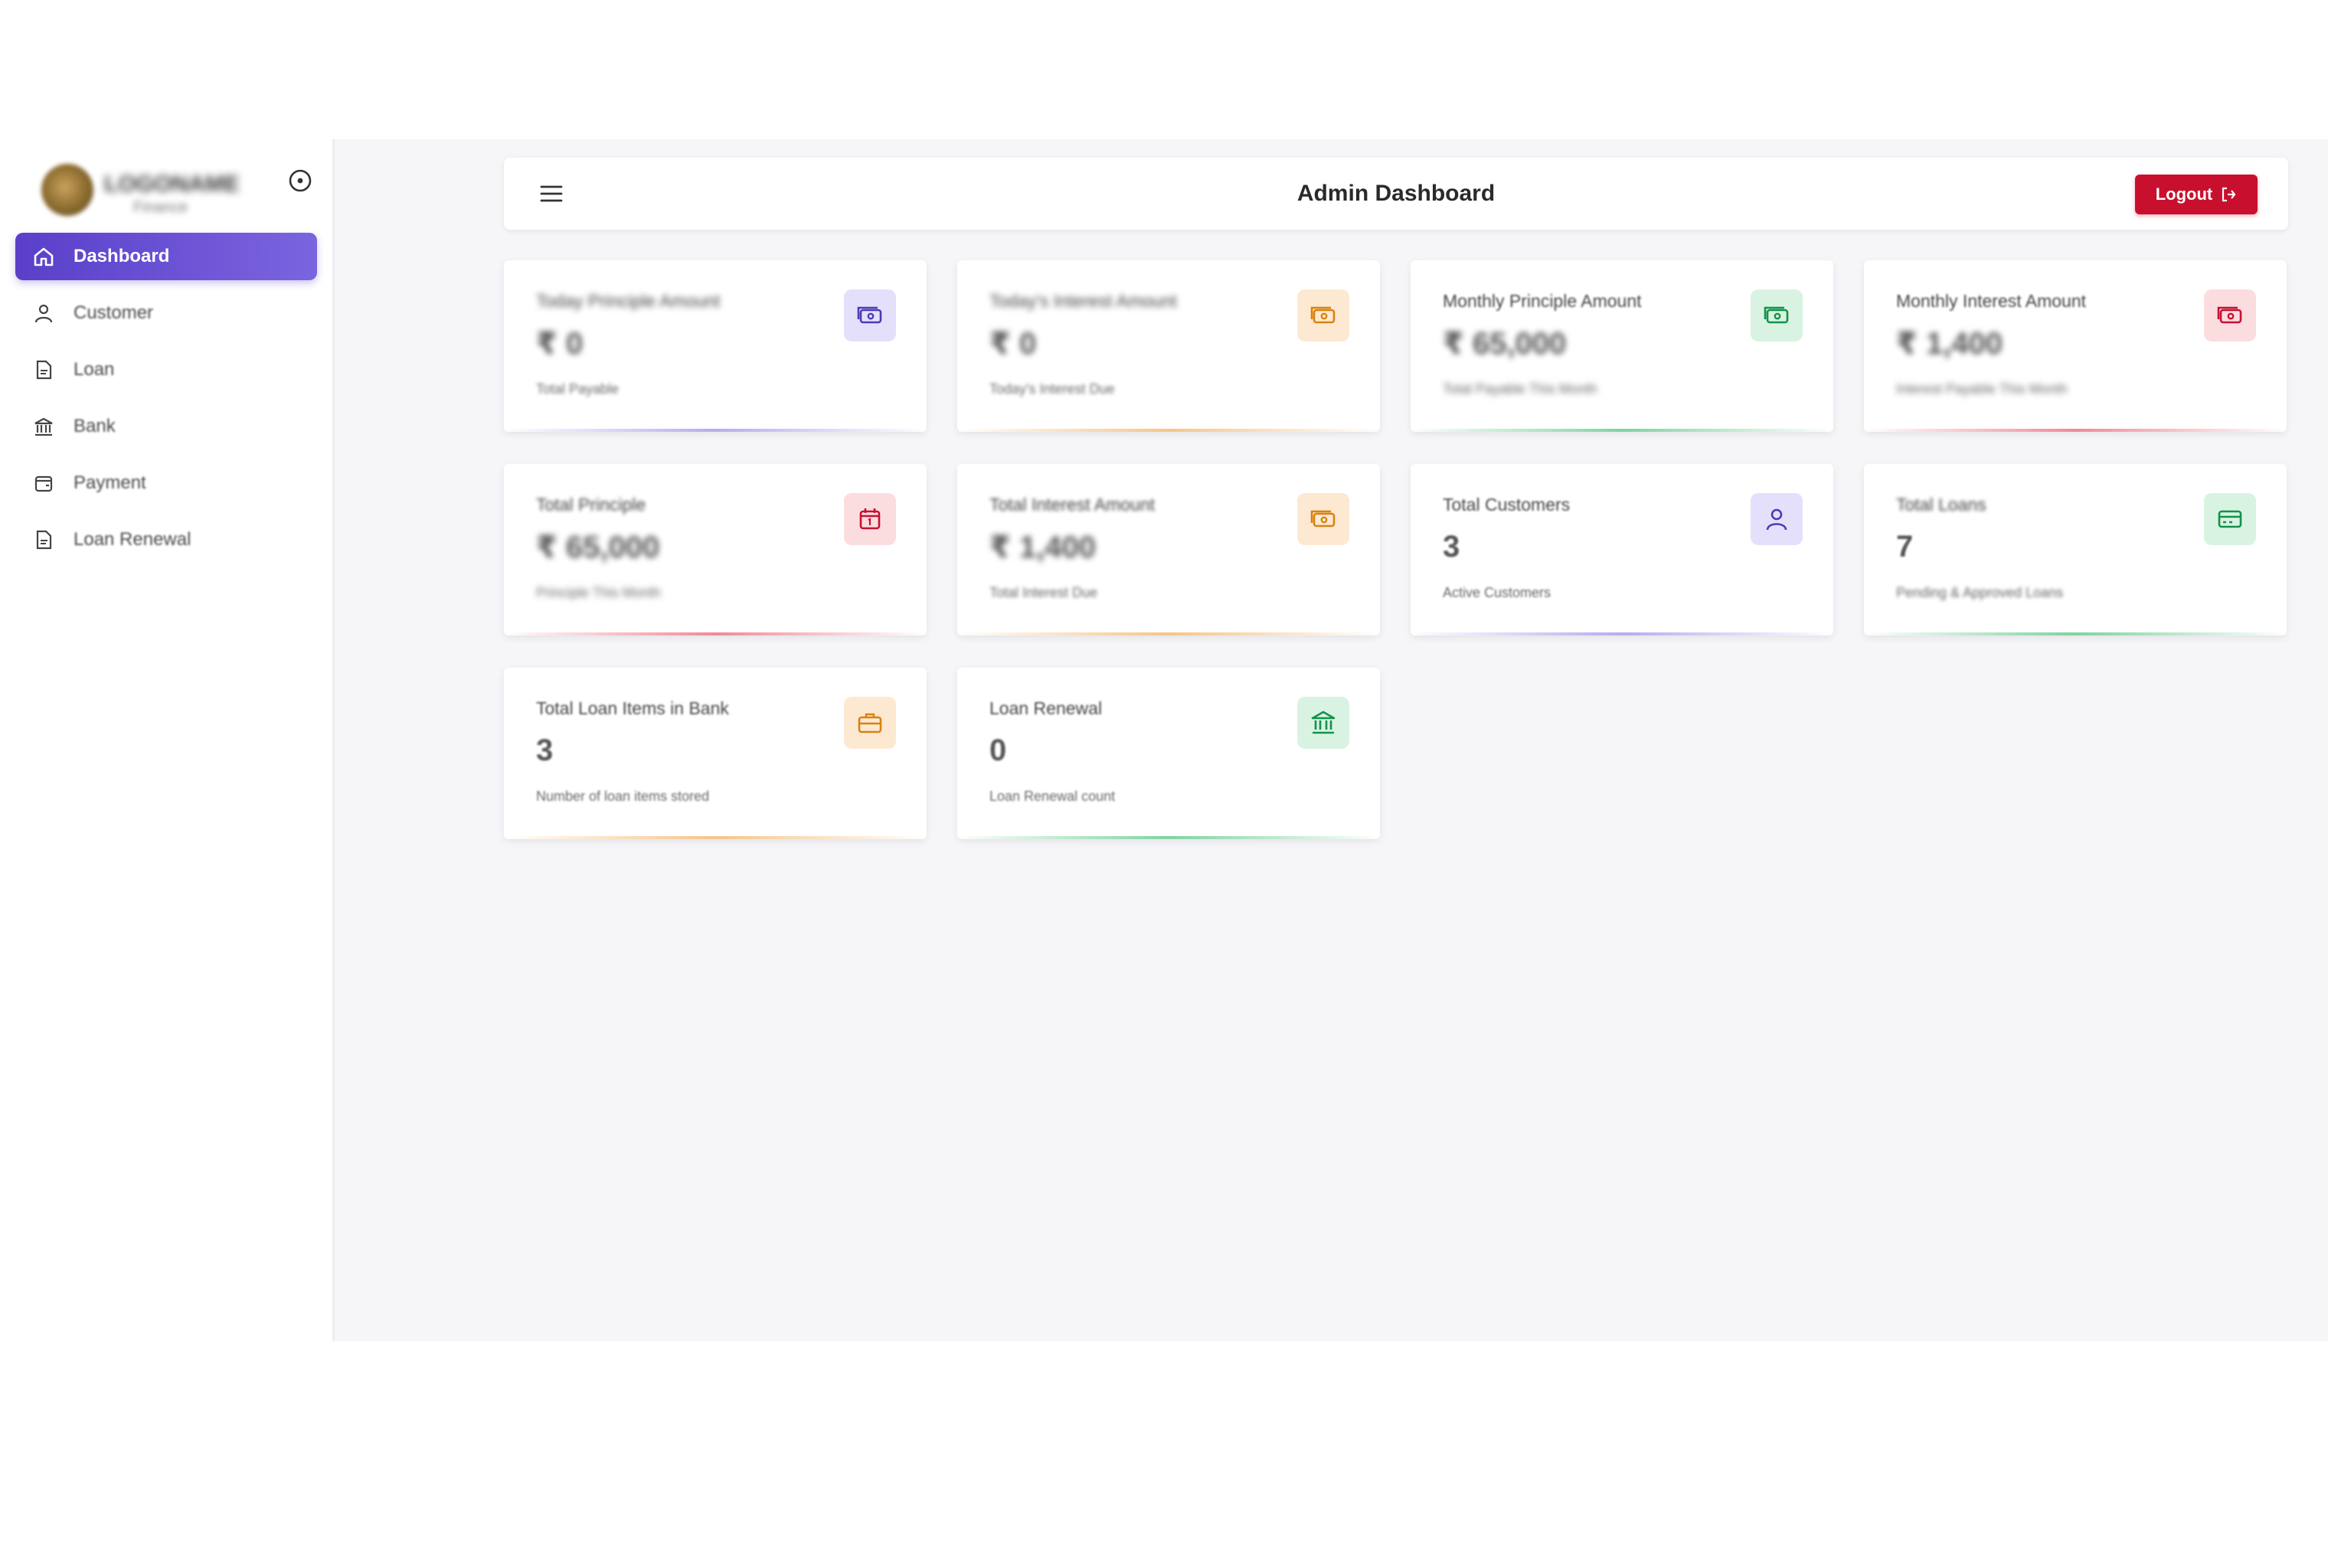 The width and height of the screenshot is (2328, 1568). What do you see at coordinates (1622, 549) in the screenshot?
I see `stat-card-total-customers: Total Customers 3 Active Customers` at bounding box center [1622, 549].